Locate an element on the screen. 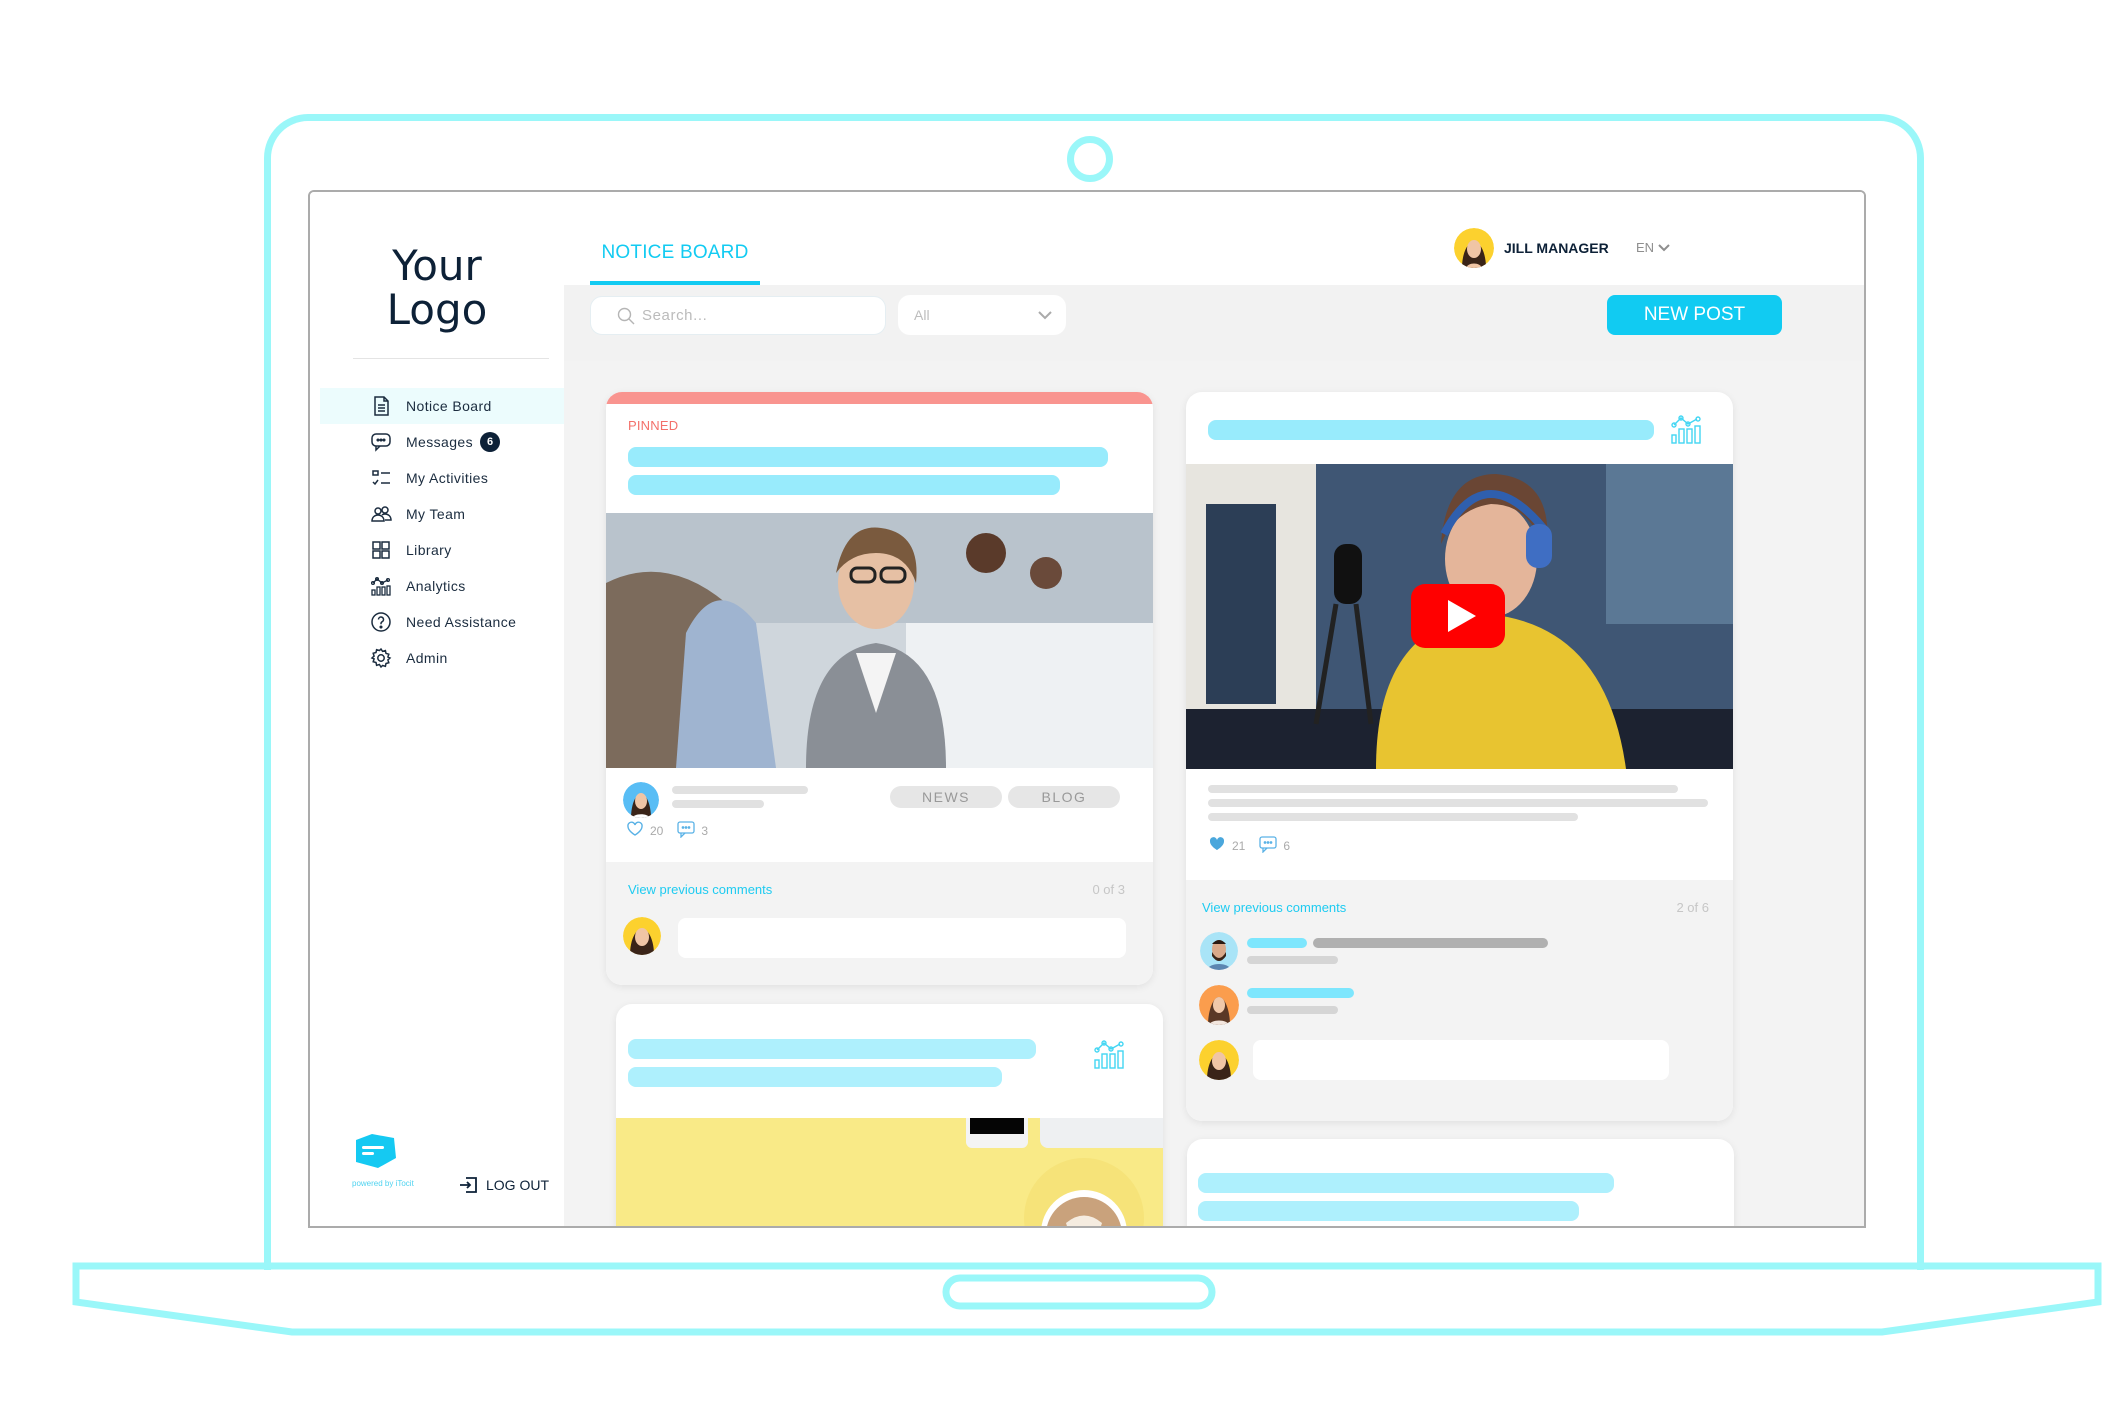 The width and height of the screenshot is (2112, 1410). sidebar-item-admin: Admin is located at coordinates (442, 658).